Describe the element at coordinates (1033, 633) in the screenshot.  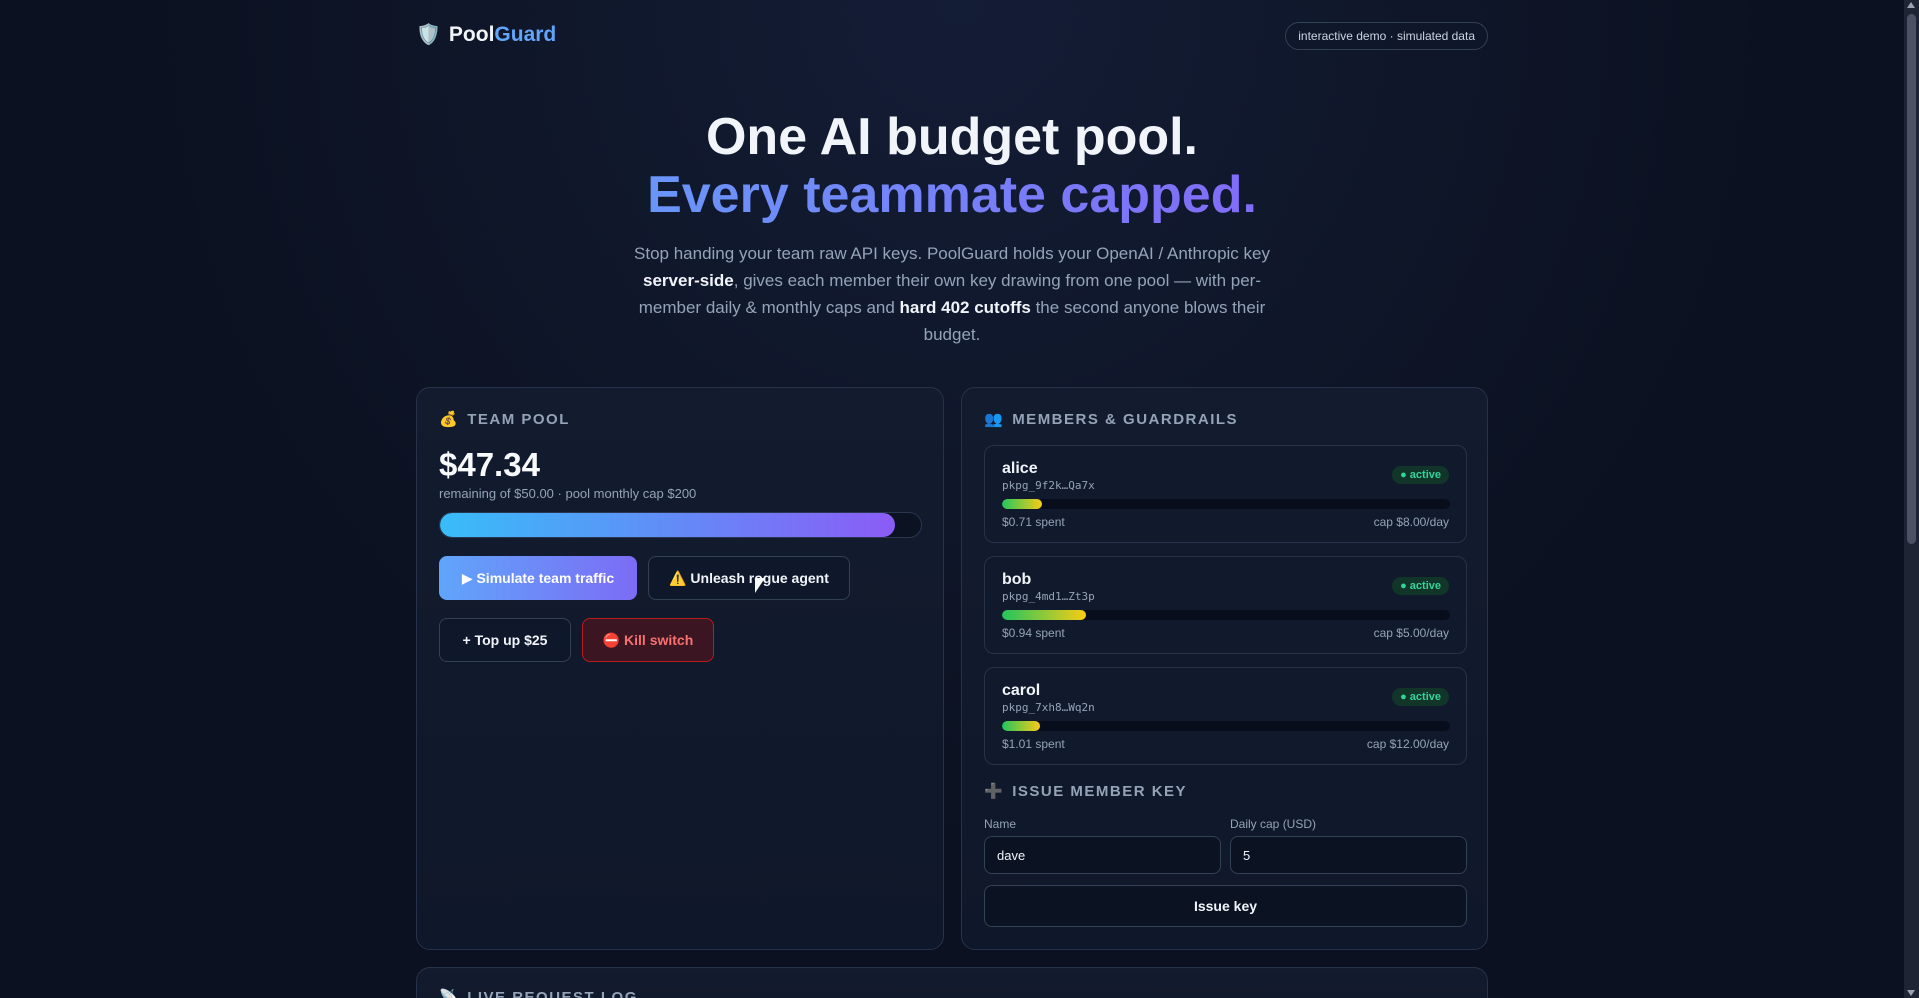
I see `member-spent: $0.94 spent` at that location.